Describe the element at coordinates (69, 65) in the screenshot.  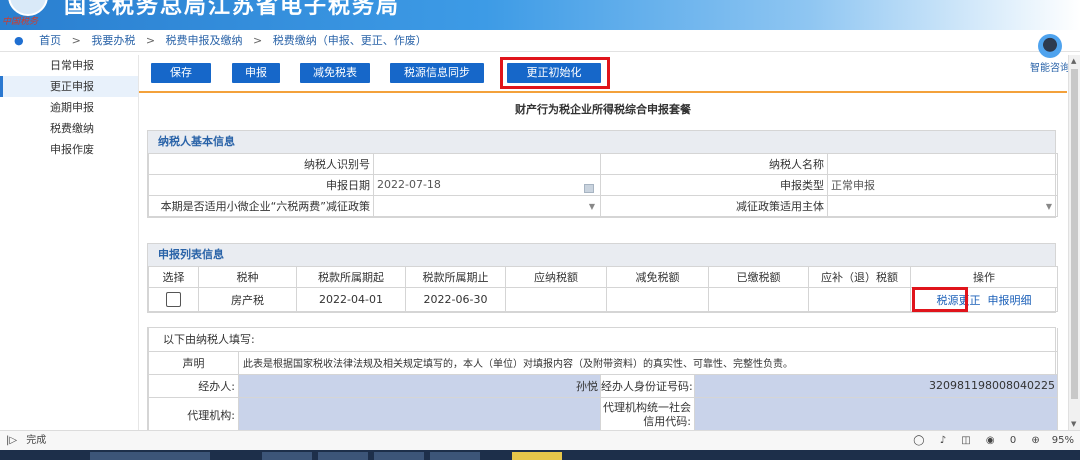
I see `sidebar-item-daily: 日常申报` at that location.